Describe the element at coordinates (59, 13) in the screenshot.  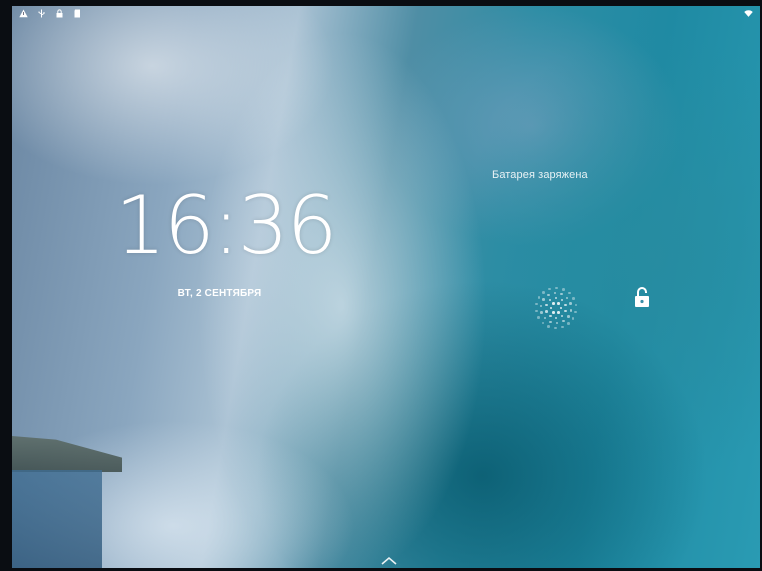
I see `lock-icon` at that location.